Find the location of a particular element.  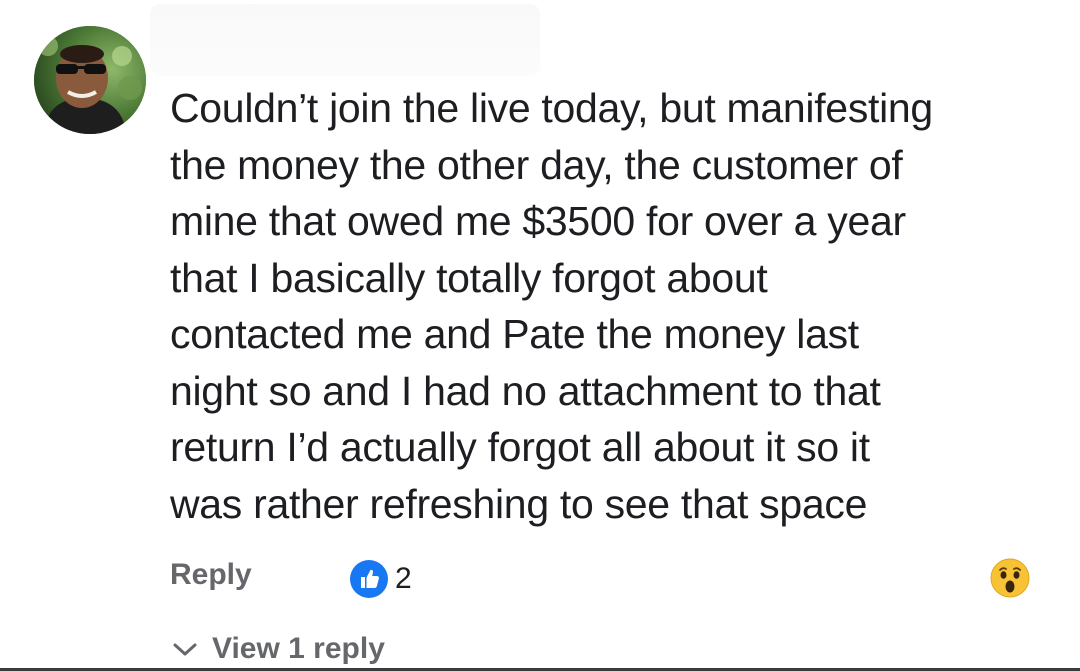

avatar is located at coordinates (90, 80).